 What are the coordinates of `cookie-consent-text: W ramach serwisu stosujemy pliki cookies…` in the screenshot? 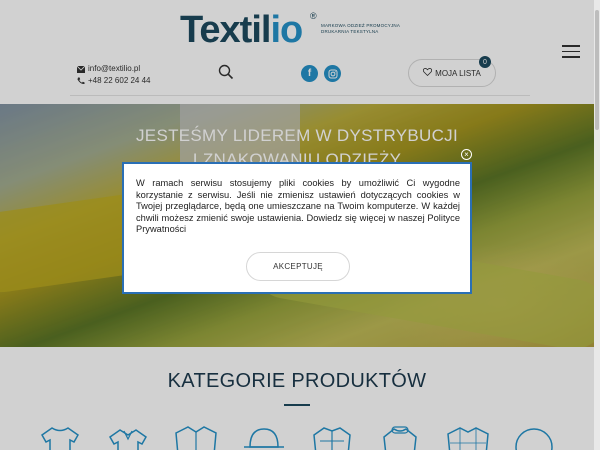 It's located at (298, 206).